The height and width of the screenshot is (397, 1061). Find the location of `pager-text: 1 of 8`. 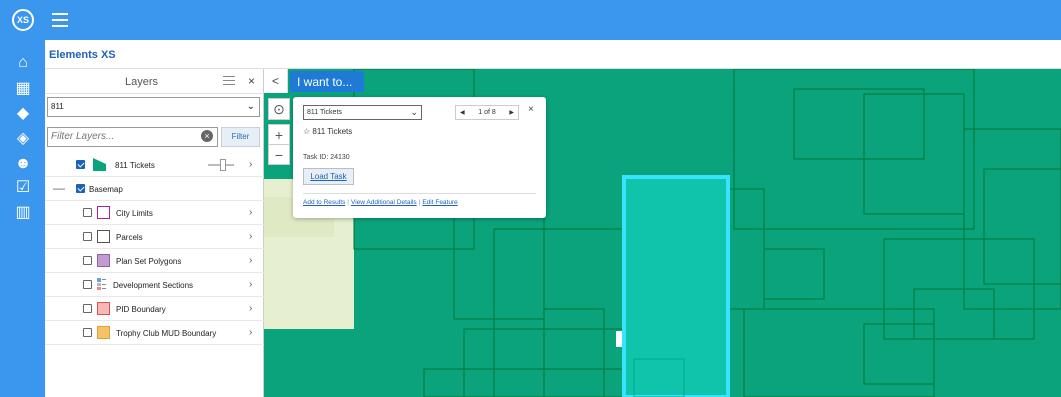

pager-text: 1 of 8 is located at coordinates (487, 112).